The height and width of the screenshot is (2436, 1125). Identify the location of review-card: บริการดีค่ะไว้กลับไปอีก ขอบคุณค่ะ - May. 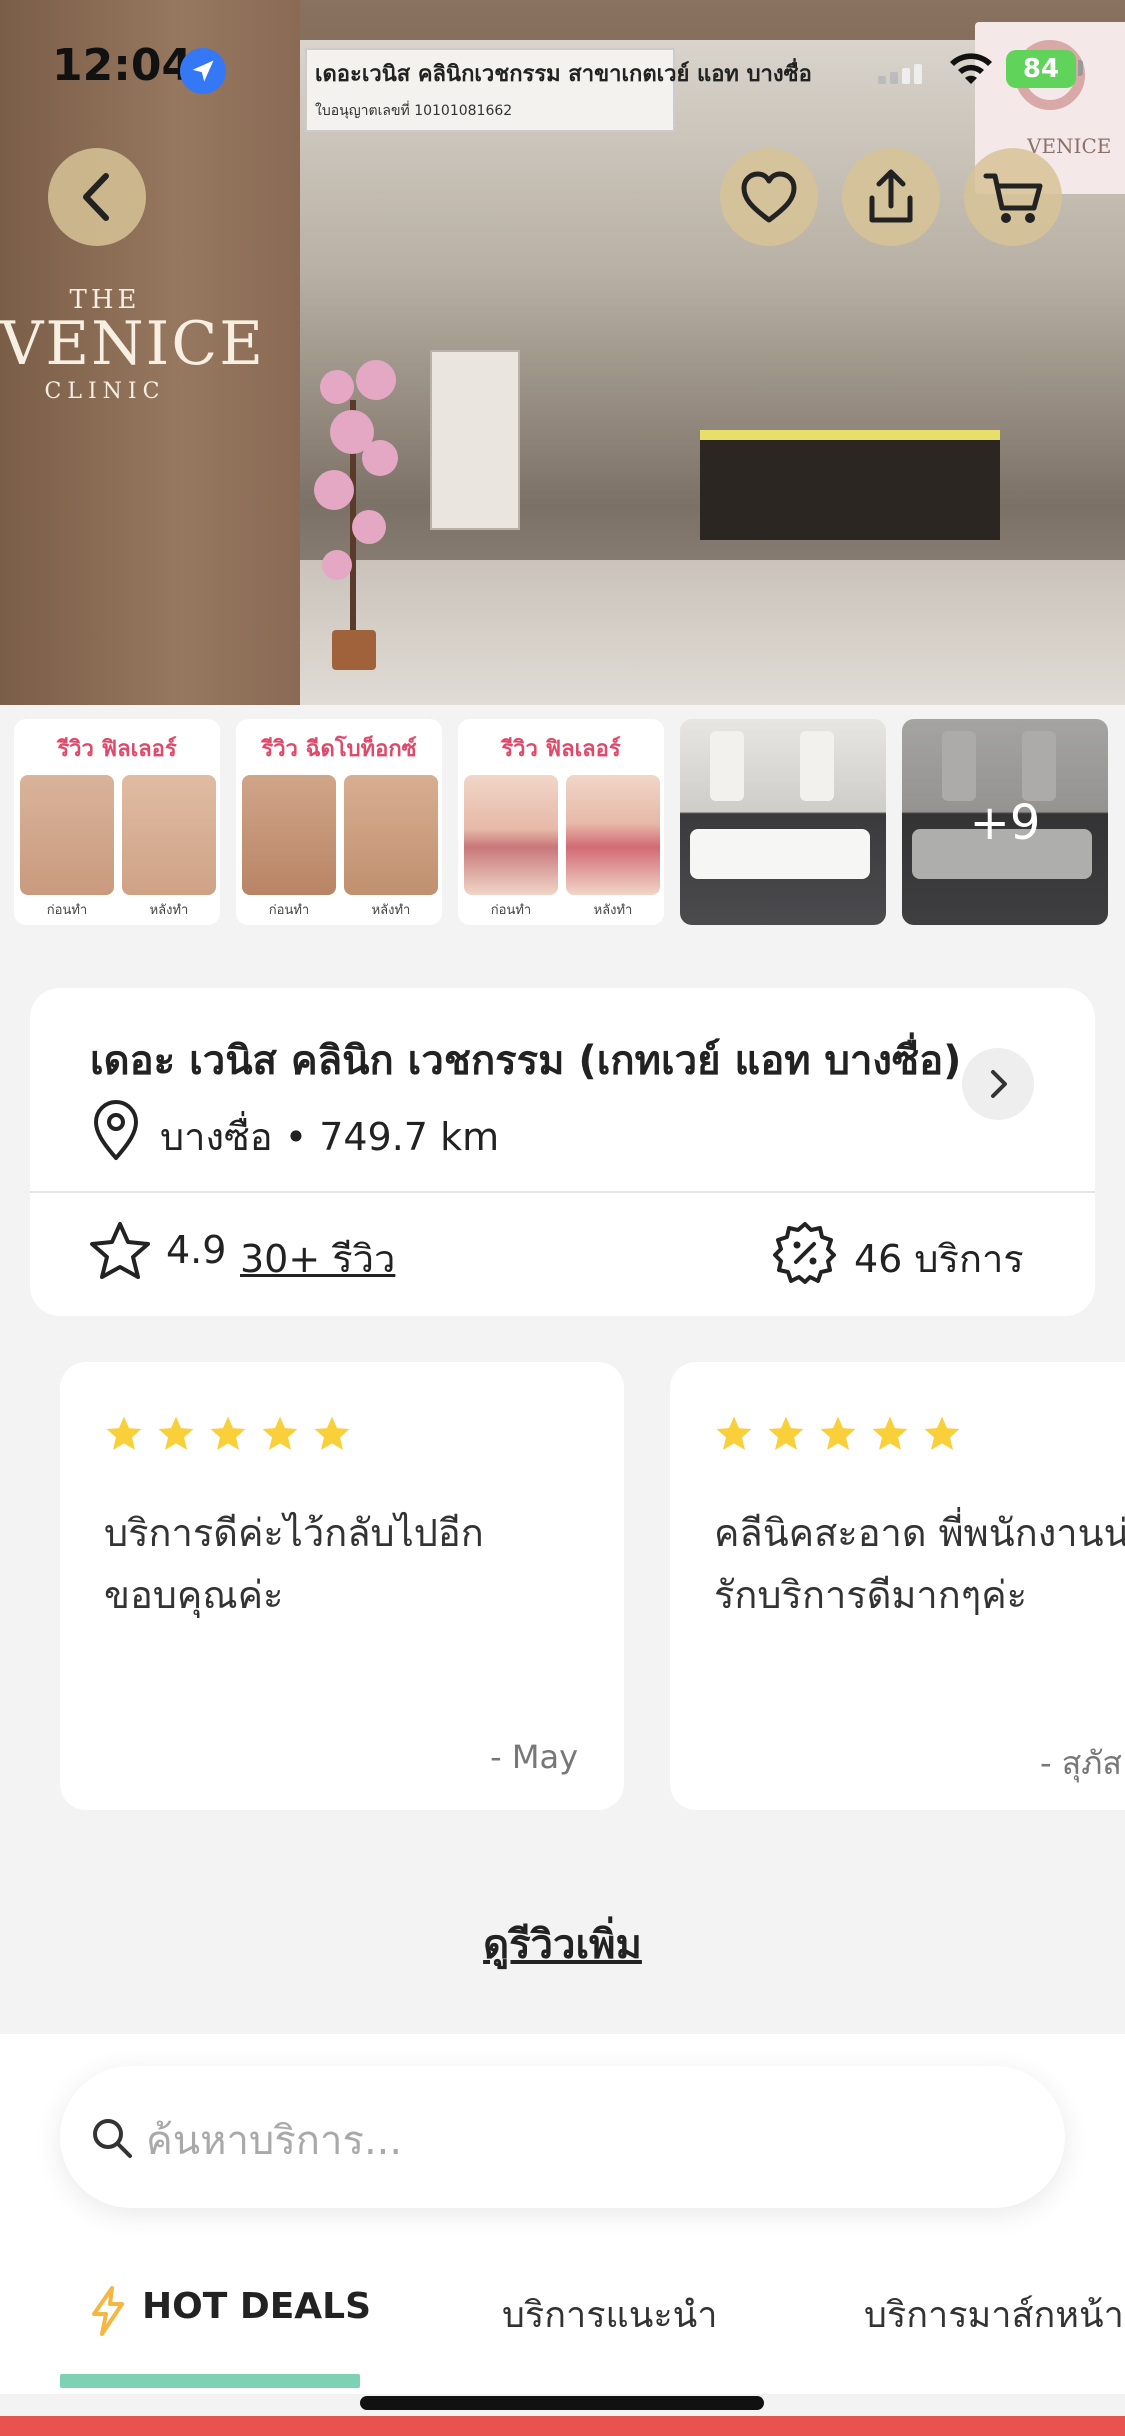
(342, 1586).